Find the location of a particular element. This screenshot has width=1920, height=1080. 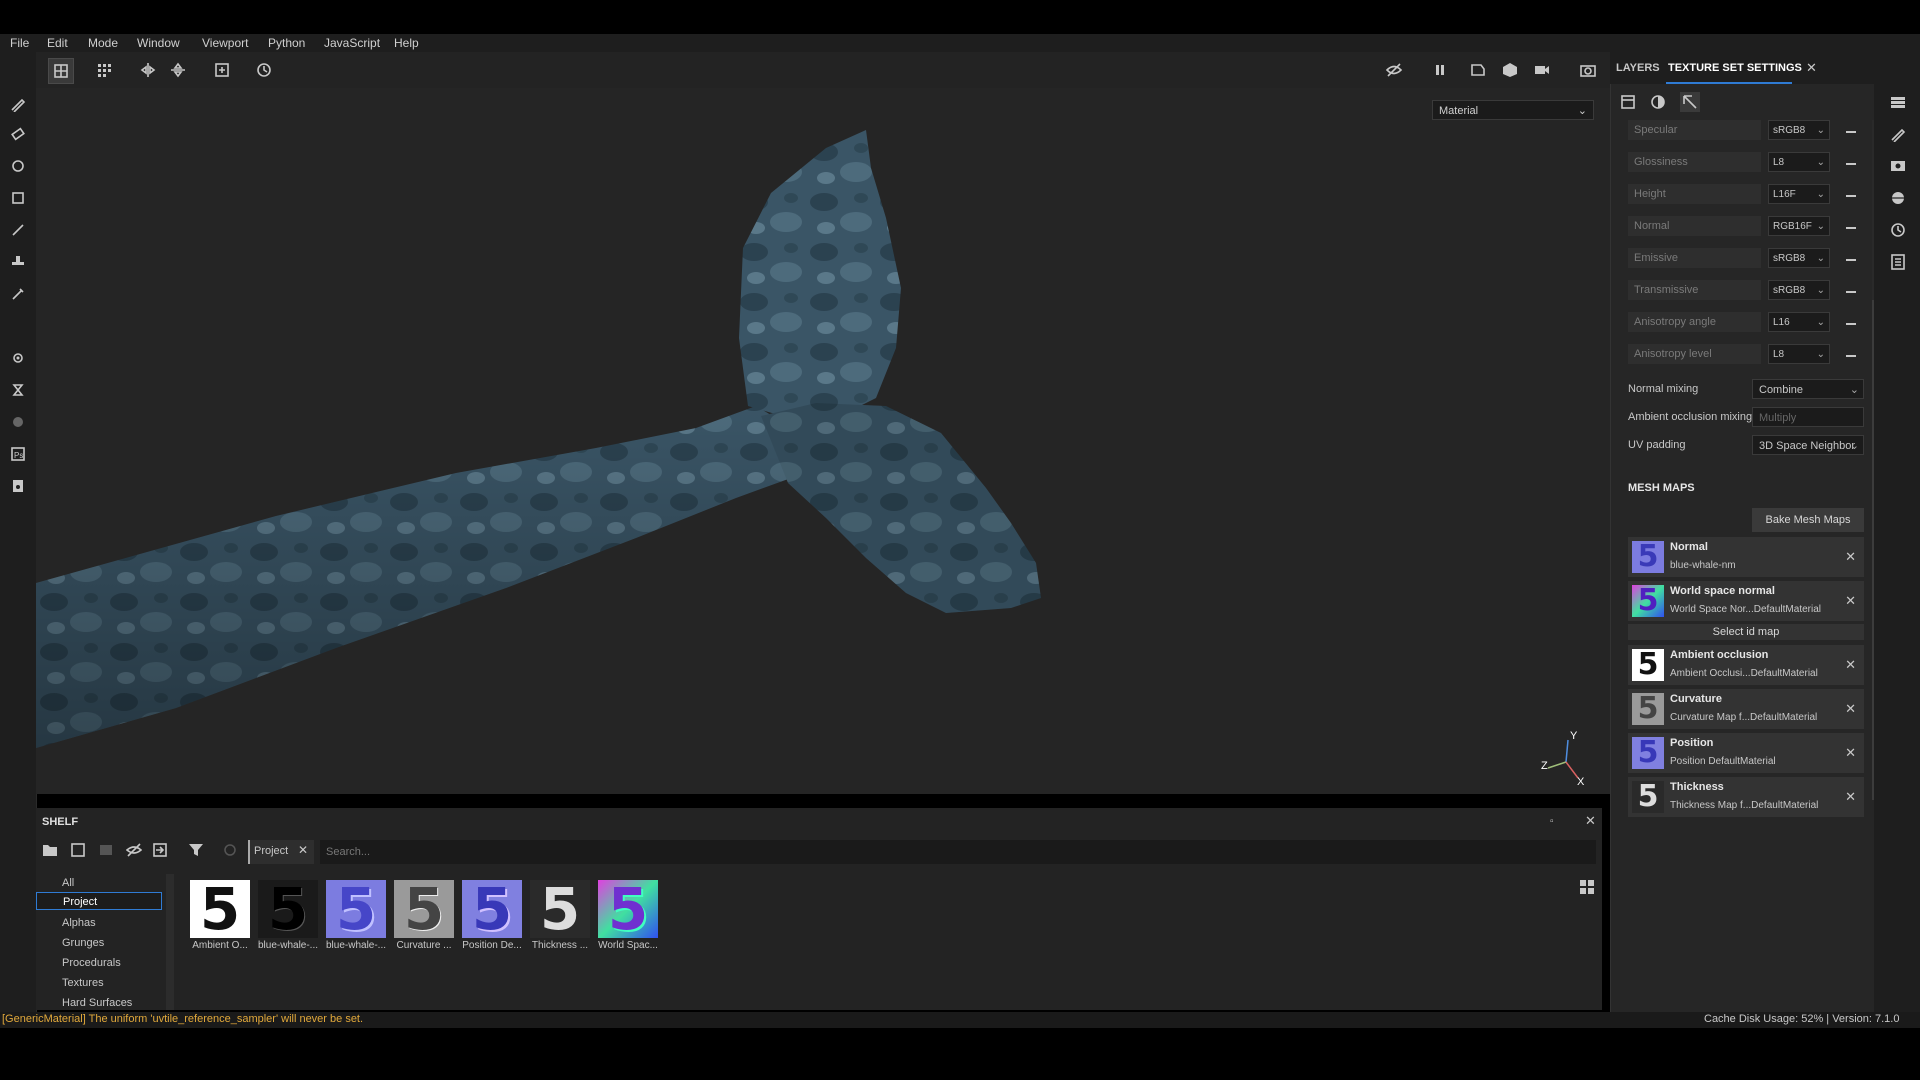

hide-icon is located at coordinates (134, 850).